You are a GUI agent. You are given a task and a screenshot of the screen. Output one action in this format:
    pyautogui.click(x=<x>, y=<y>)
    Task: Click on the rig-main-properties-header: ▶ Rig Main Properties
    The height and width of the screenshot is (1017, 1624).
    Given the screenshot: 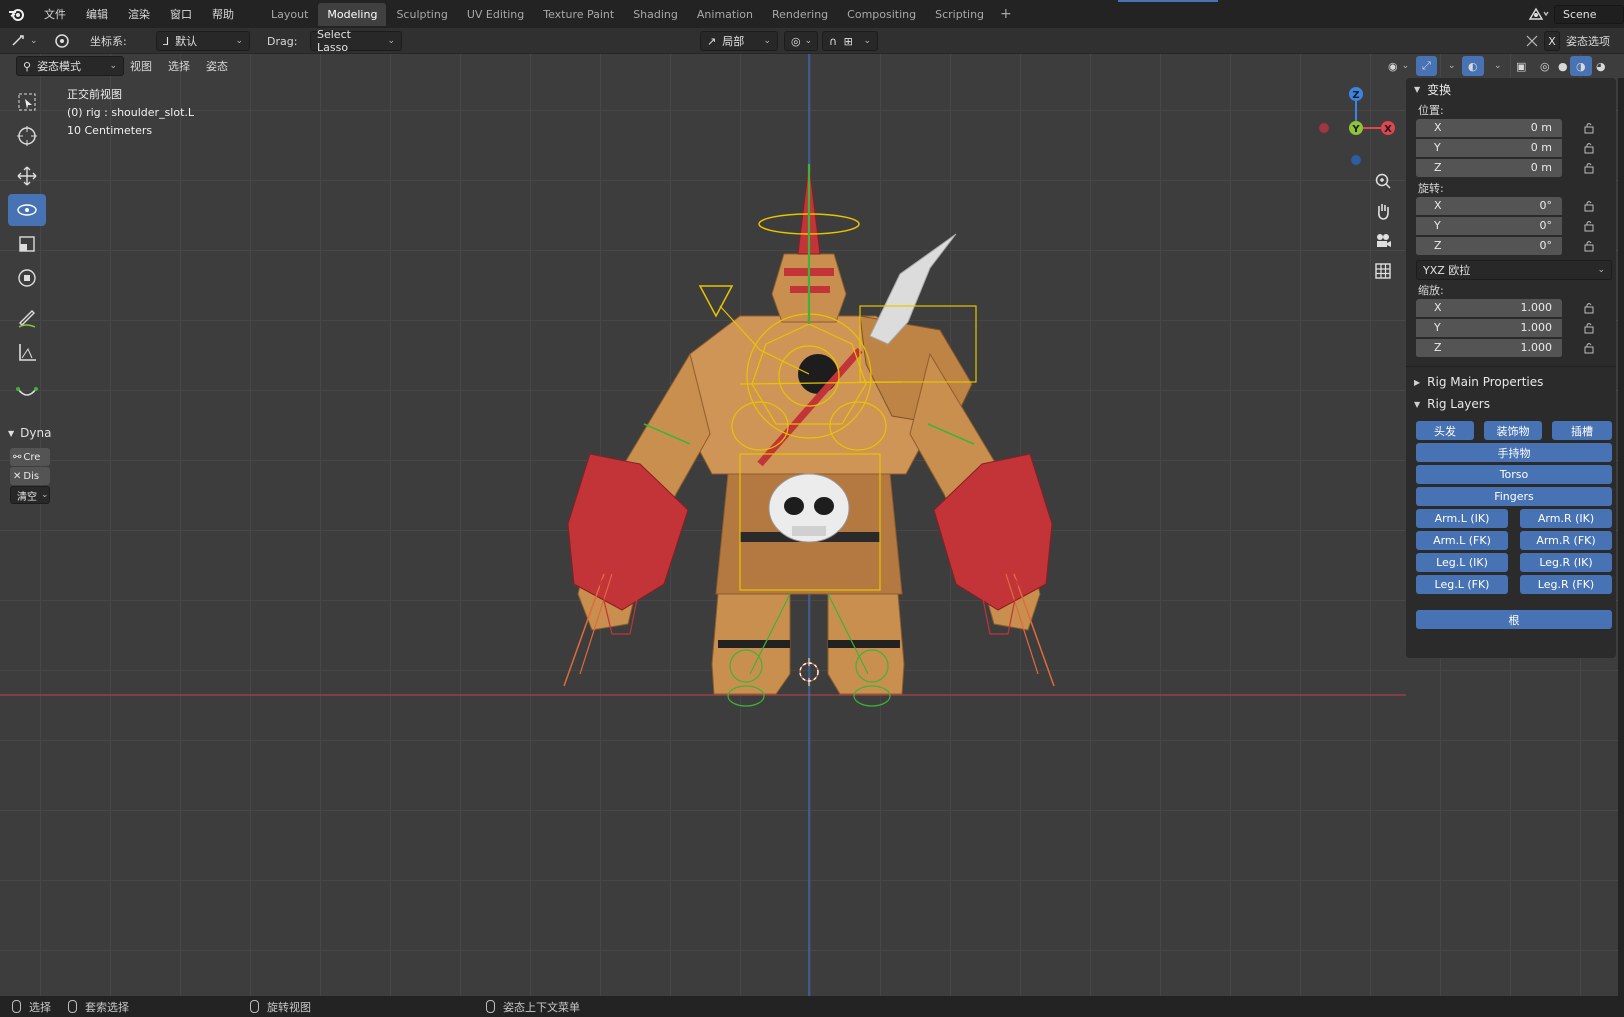 What is the action you would take?
    pyautogui.click(x=1511, y=382)
    